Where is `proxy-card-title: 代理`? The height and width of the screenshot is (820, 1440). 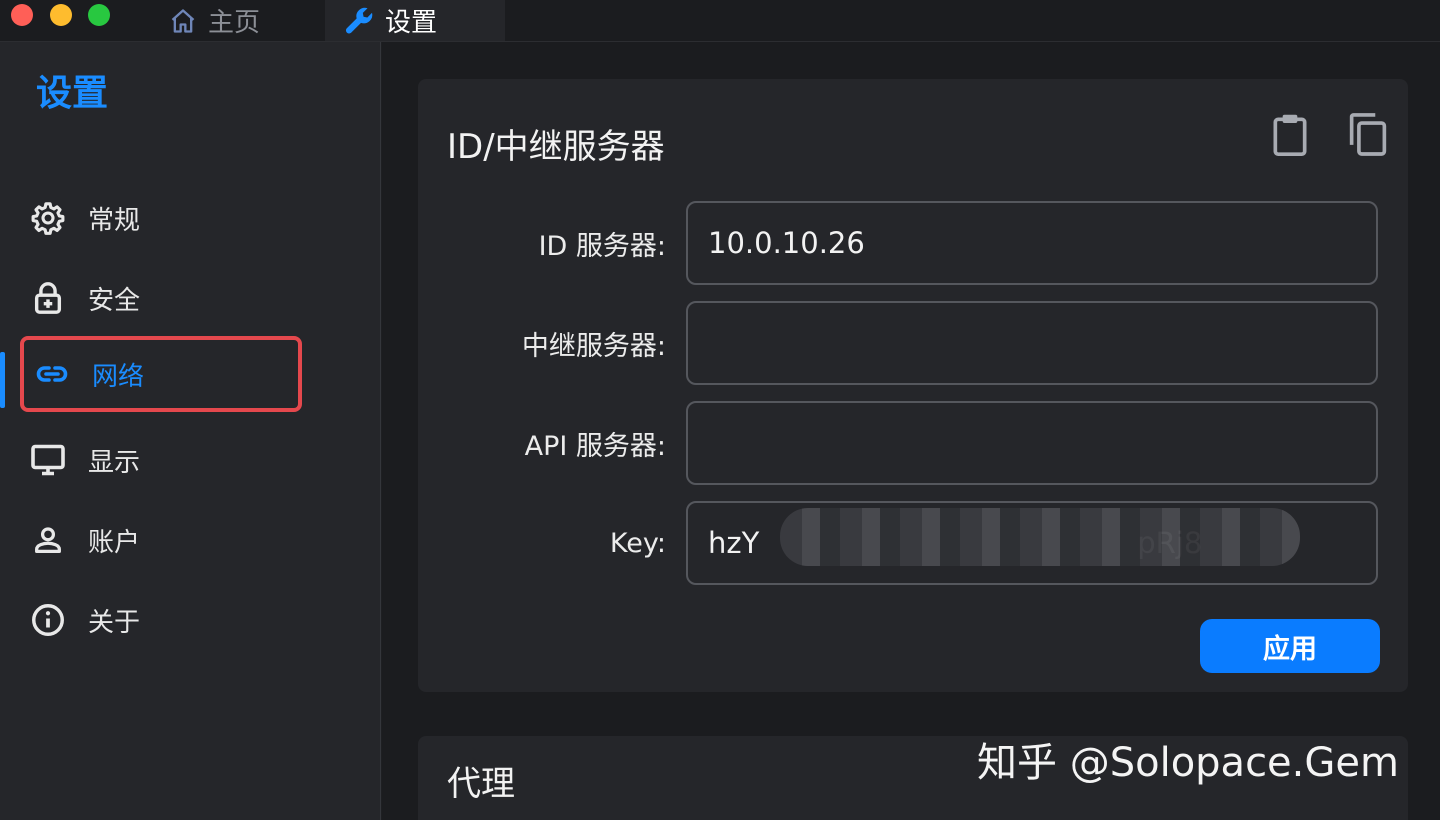 proxy-card-title: 代理 is located at coordinates (481, 784).